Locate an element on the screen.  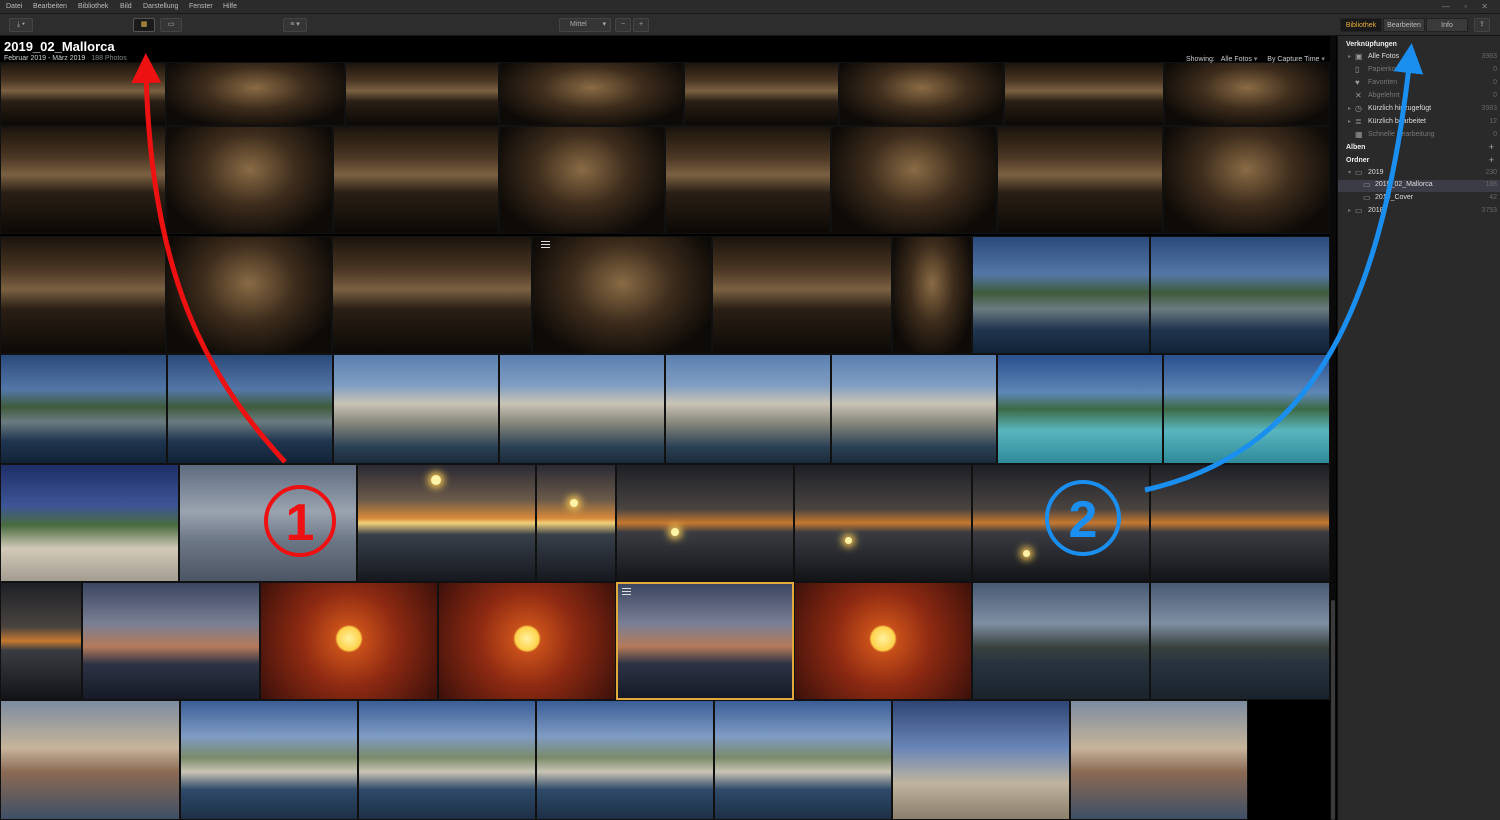
folder-item-2019: ▾ ▭ 2019 230 is located at coordinates (1419, 174).